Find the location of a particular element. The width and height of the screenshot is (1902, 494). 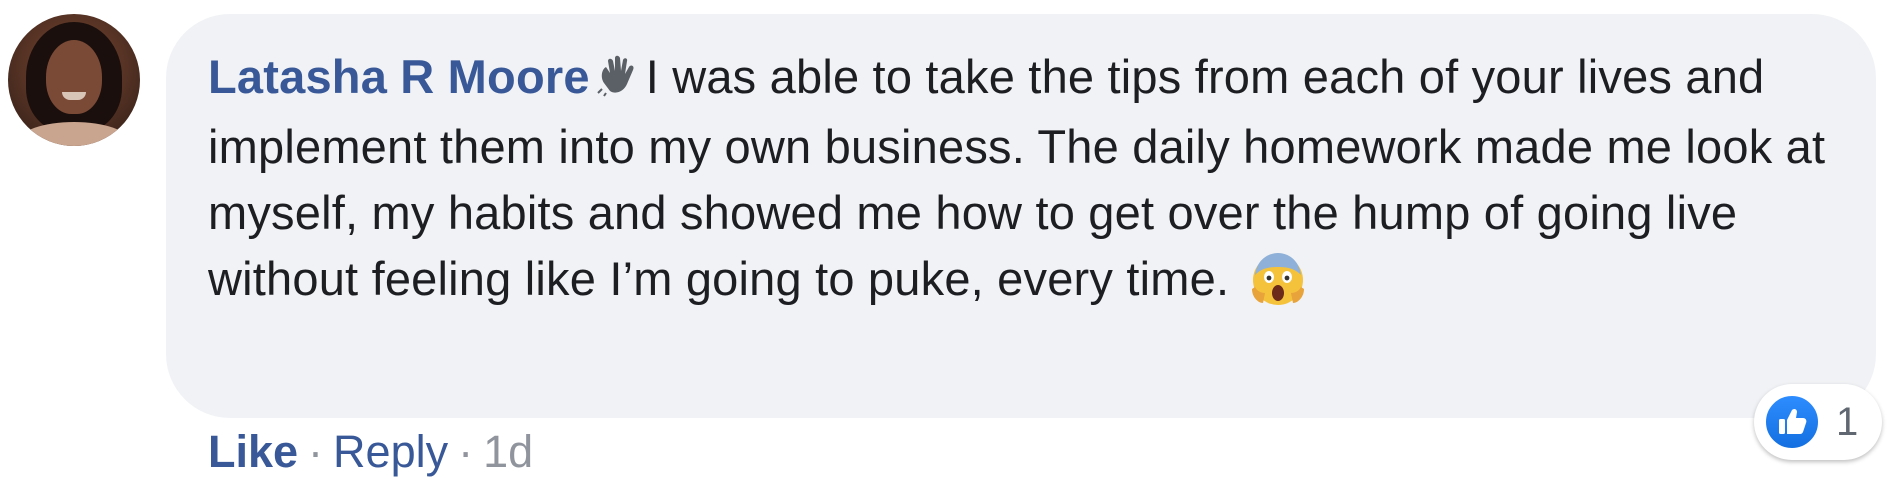

waving-hand-icon is located at coordinates (616, 81).